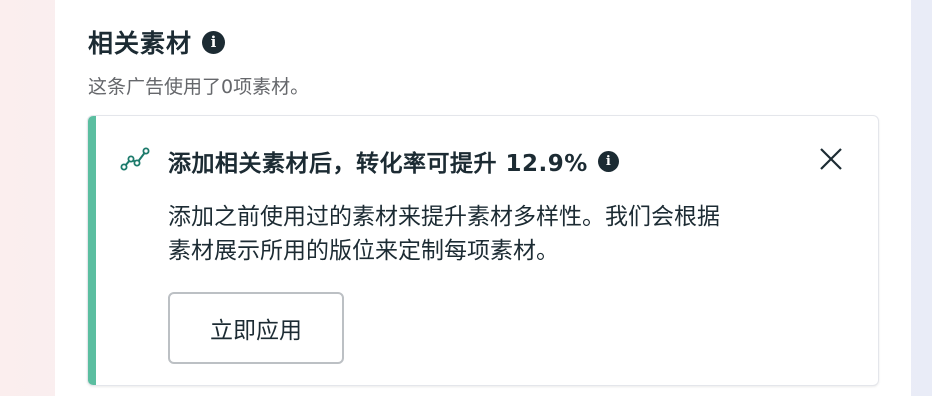  What do you see at coordinates (831, 159) in the screenshot?
I see `close-icon` at bounding box center [831, 159].